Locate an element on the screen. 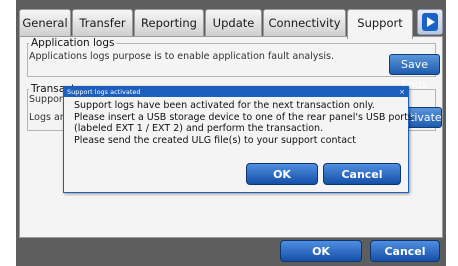 The height and width of the screenshot is (266, 458). tab-next-button is located at coordinates (430, 22).